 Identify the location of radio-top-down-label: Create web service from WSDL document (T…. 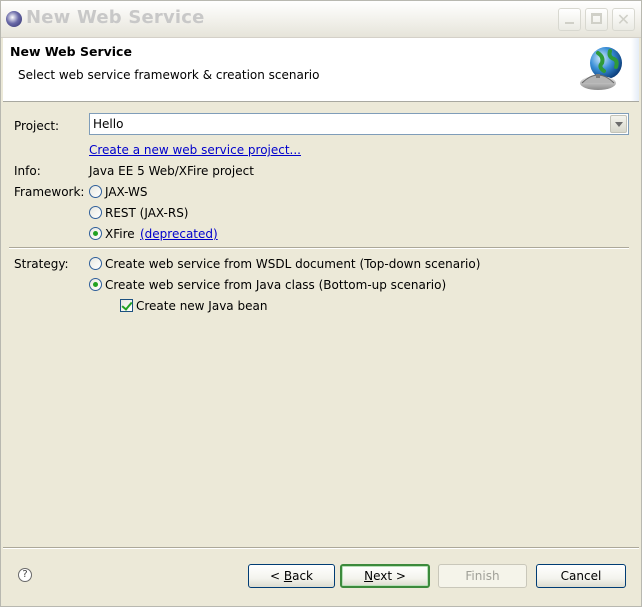
(292, 264).